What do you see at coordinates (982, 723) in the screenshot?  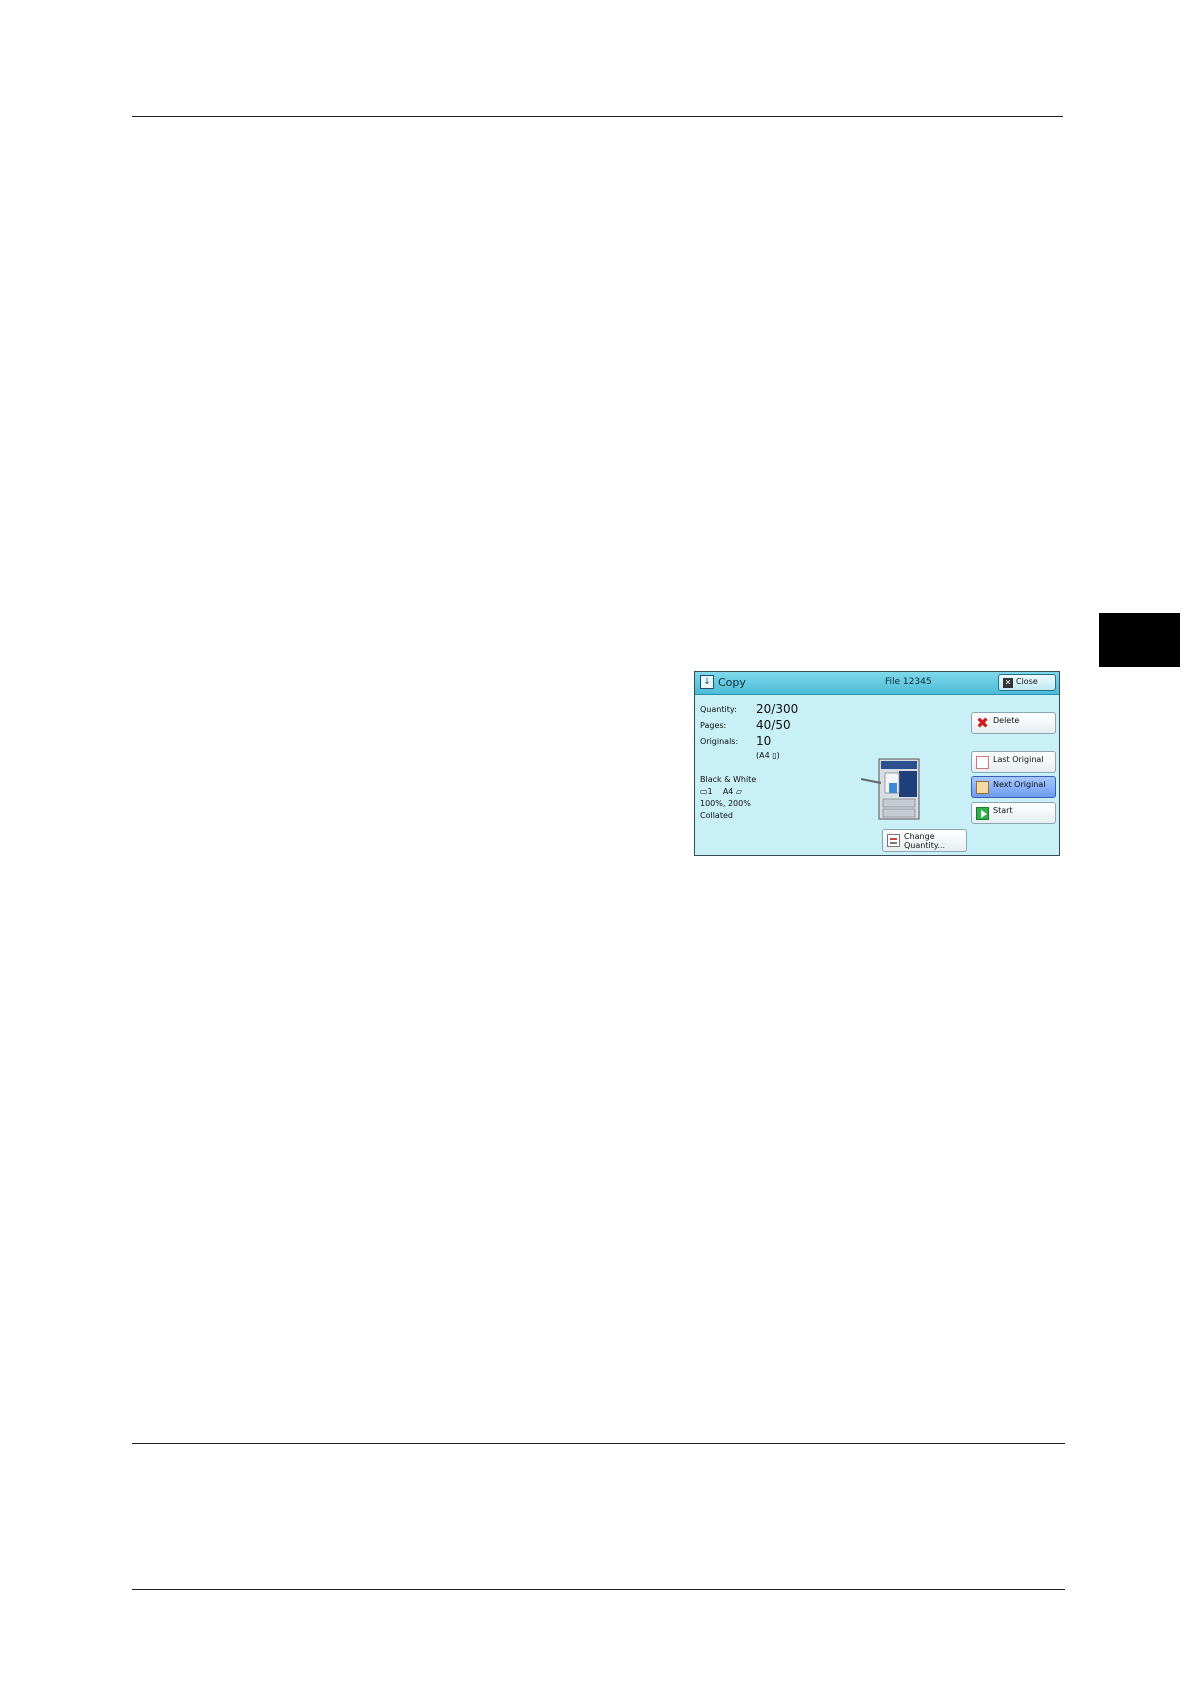 I see `delete-x-icon: ✖` at bounding box center [982, 723].